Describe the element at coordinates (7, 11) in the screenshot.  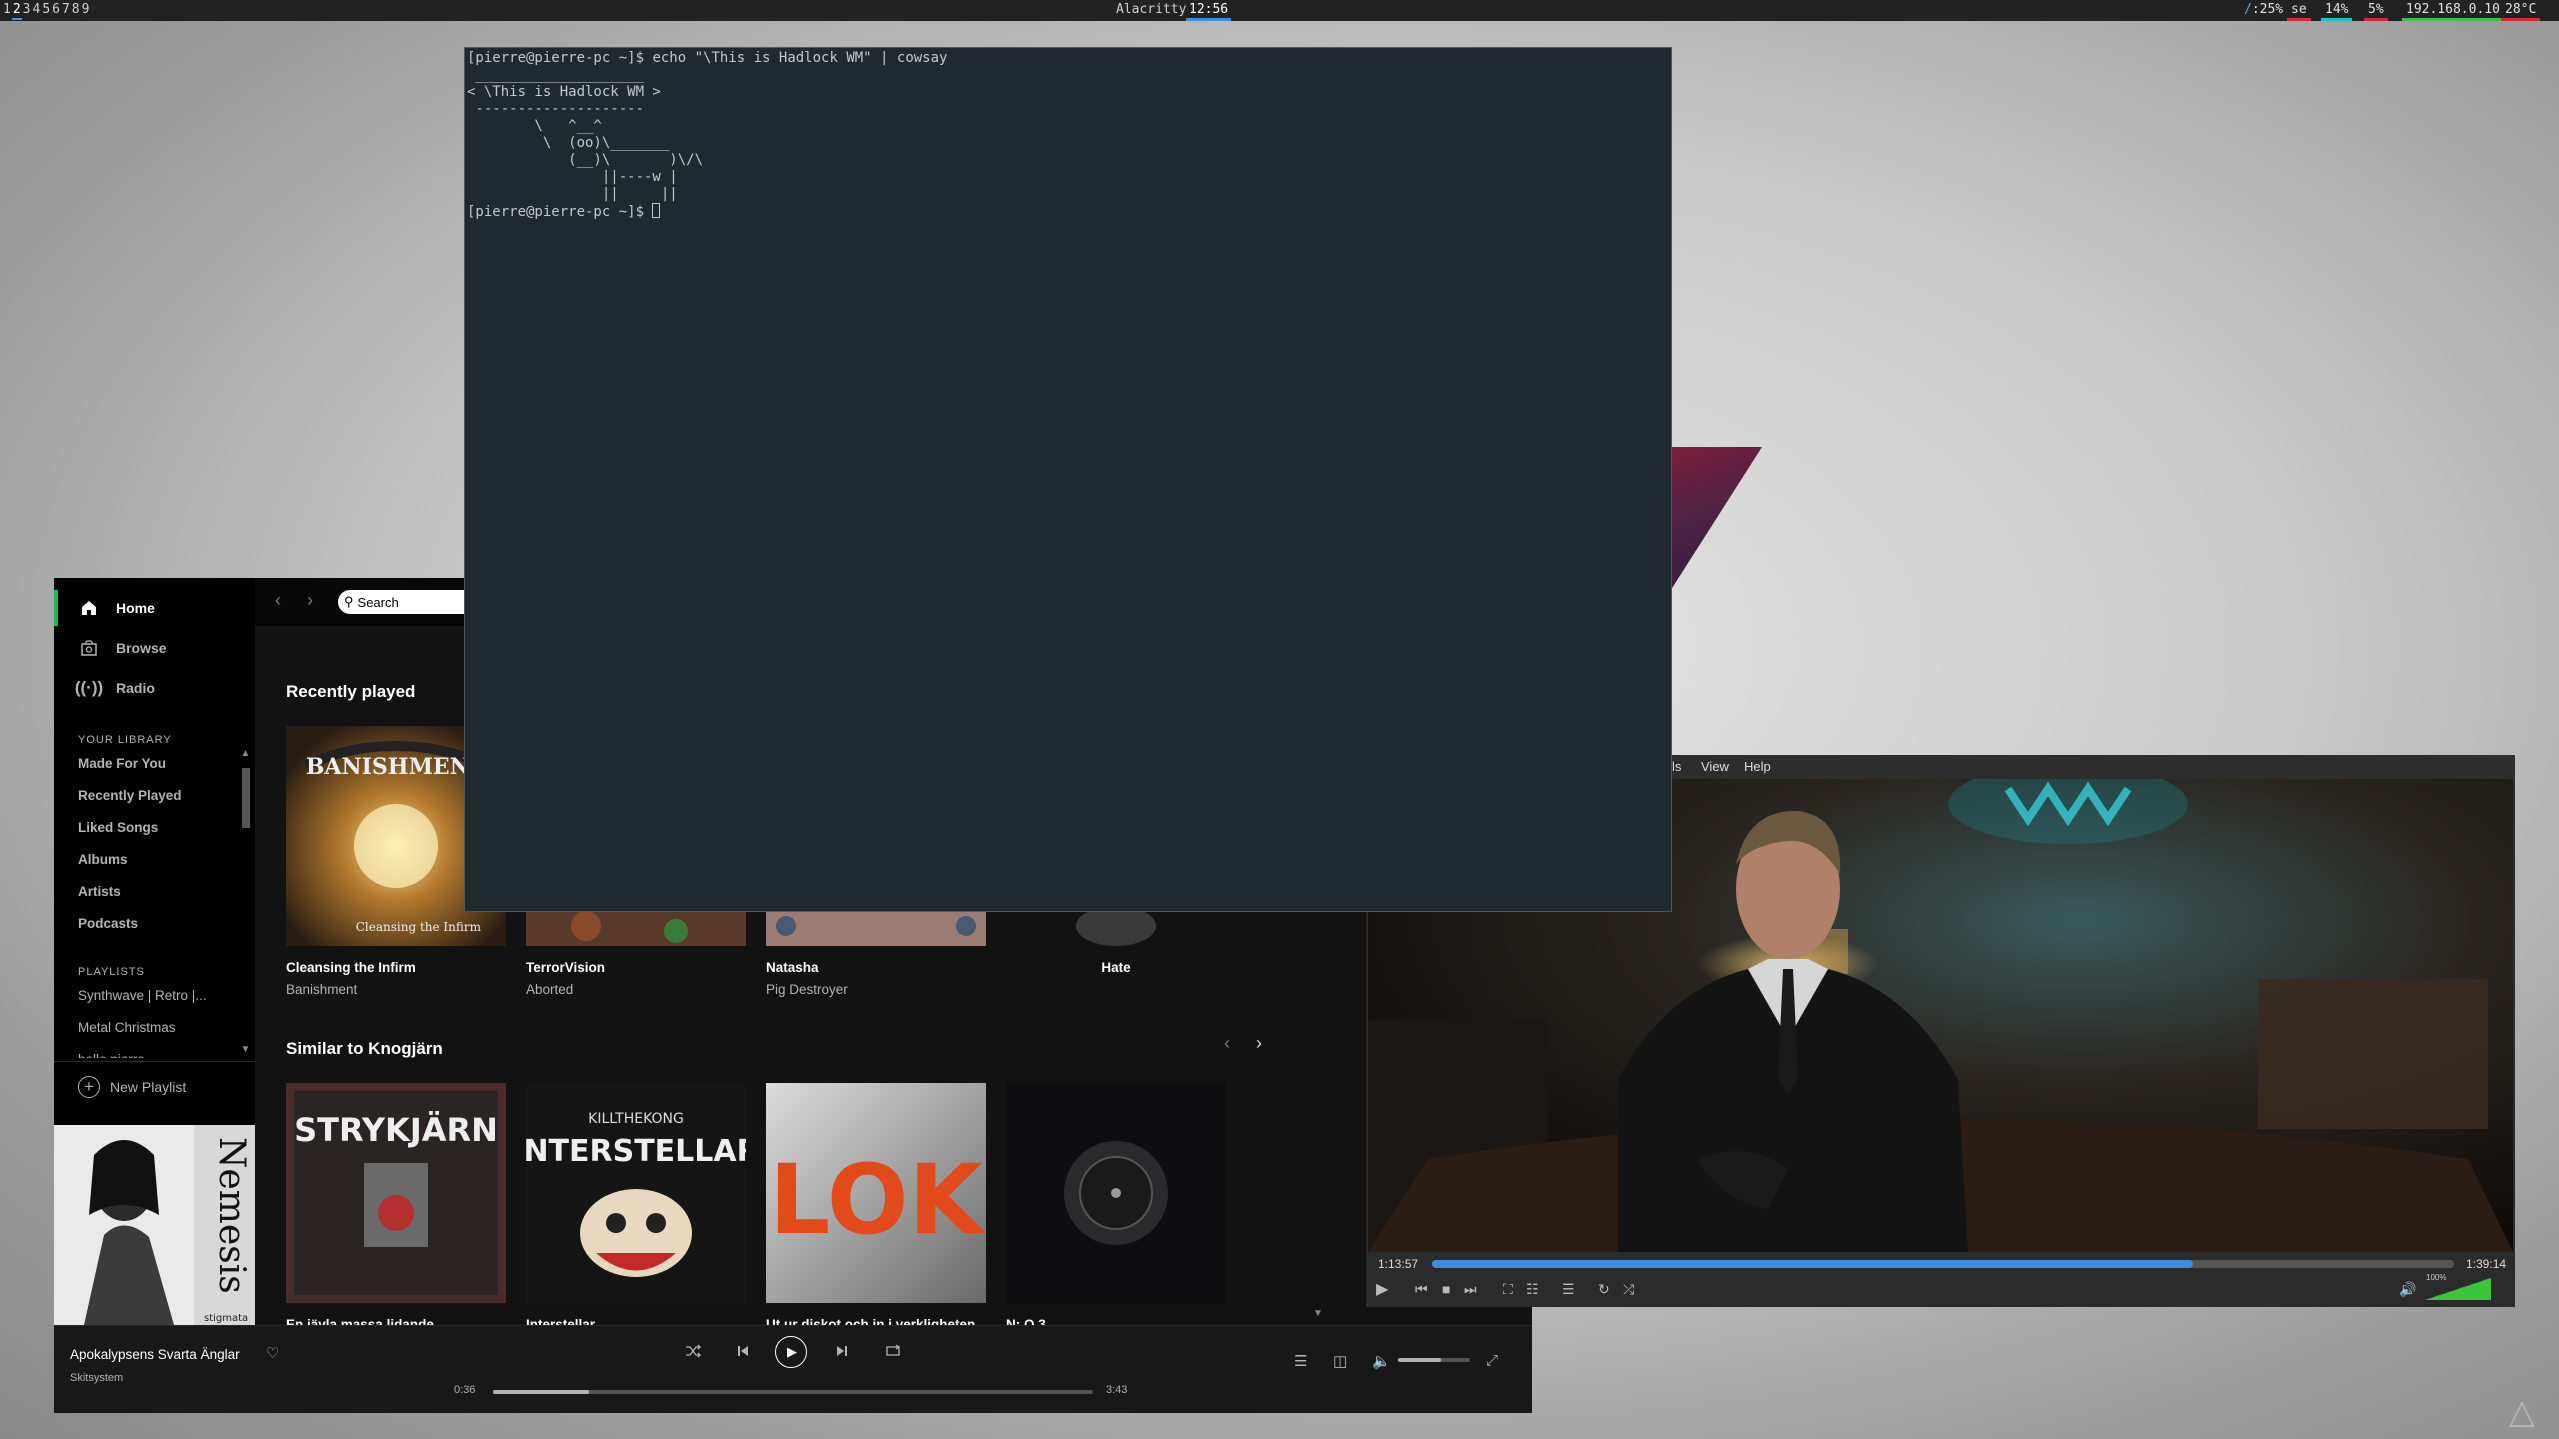
I see `workspace-1: 1` at that location.